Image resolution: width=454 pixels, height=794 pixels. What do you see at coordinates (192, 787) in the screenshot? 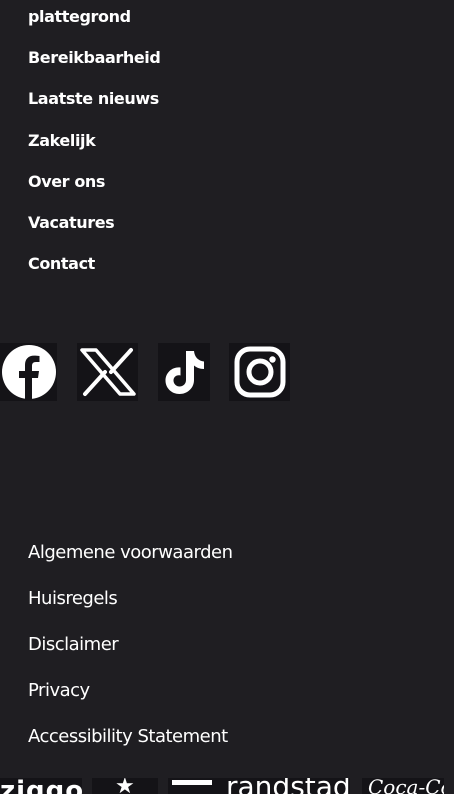
I see `randstad-mark-icon` at bounding box center [192, 787].